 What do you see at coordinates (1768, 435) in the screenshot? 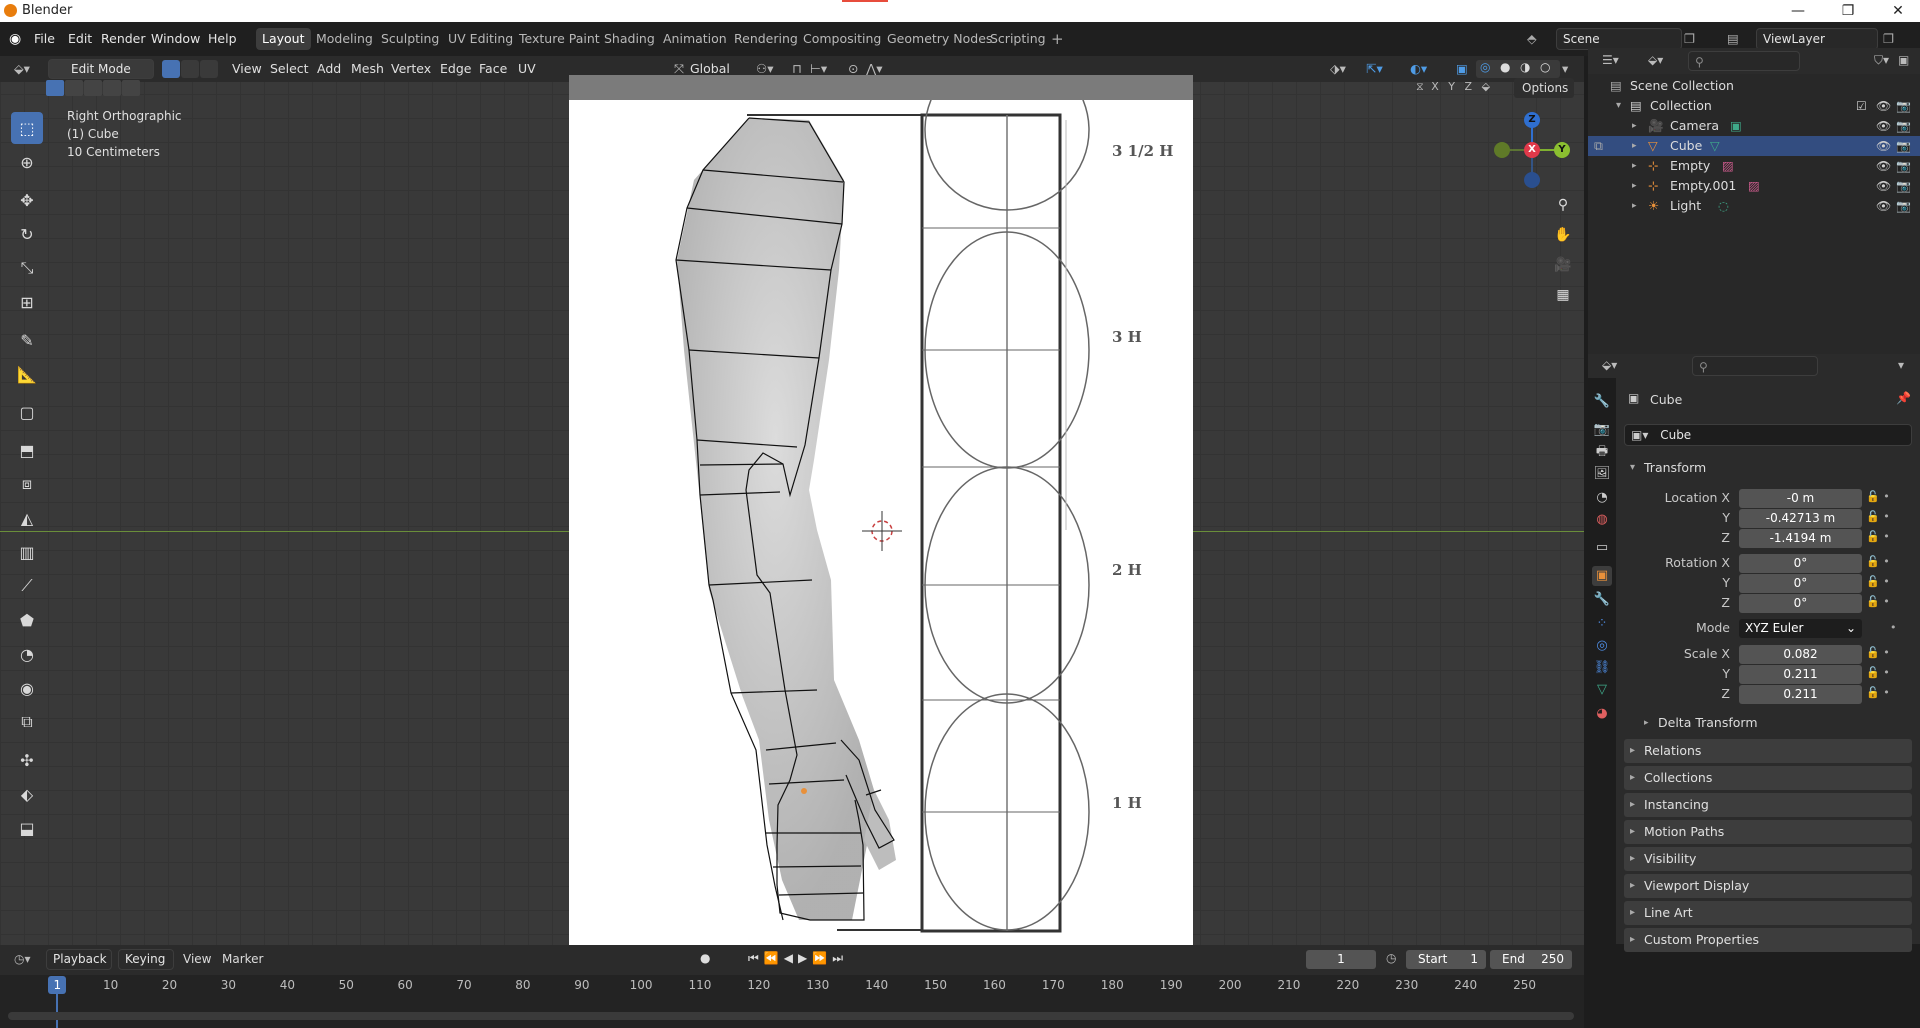
I see `object-name-field: ▣▾ Cube` at bounding box center [1768, 435].